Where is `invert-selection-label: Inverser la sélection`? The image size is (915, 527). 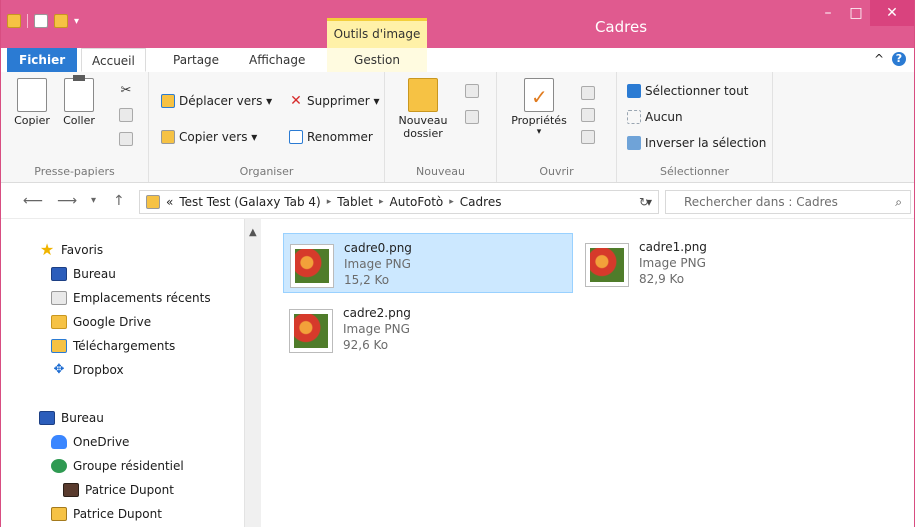
invert-selection-label: Inverser la sélection is located at coordinates (706, 143).